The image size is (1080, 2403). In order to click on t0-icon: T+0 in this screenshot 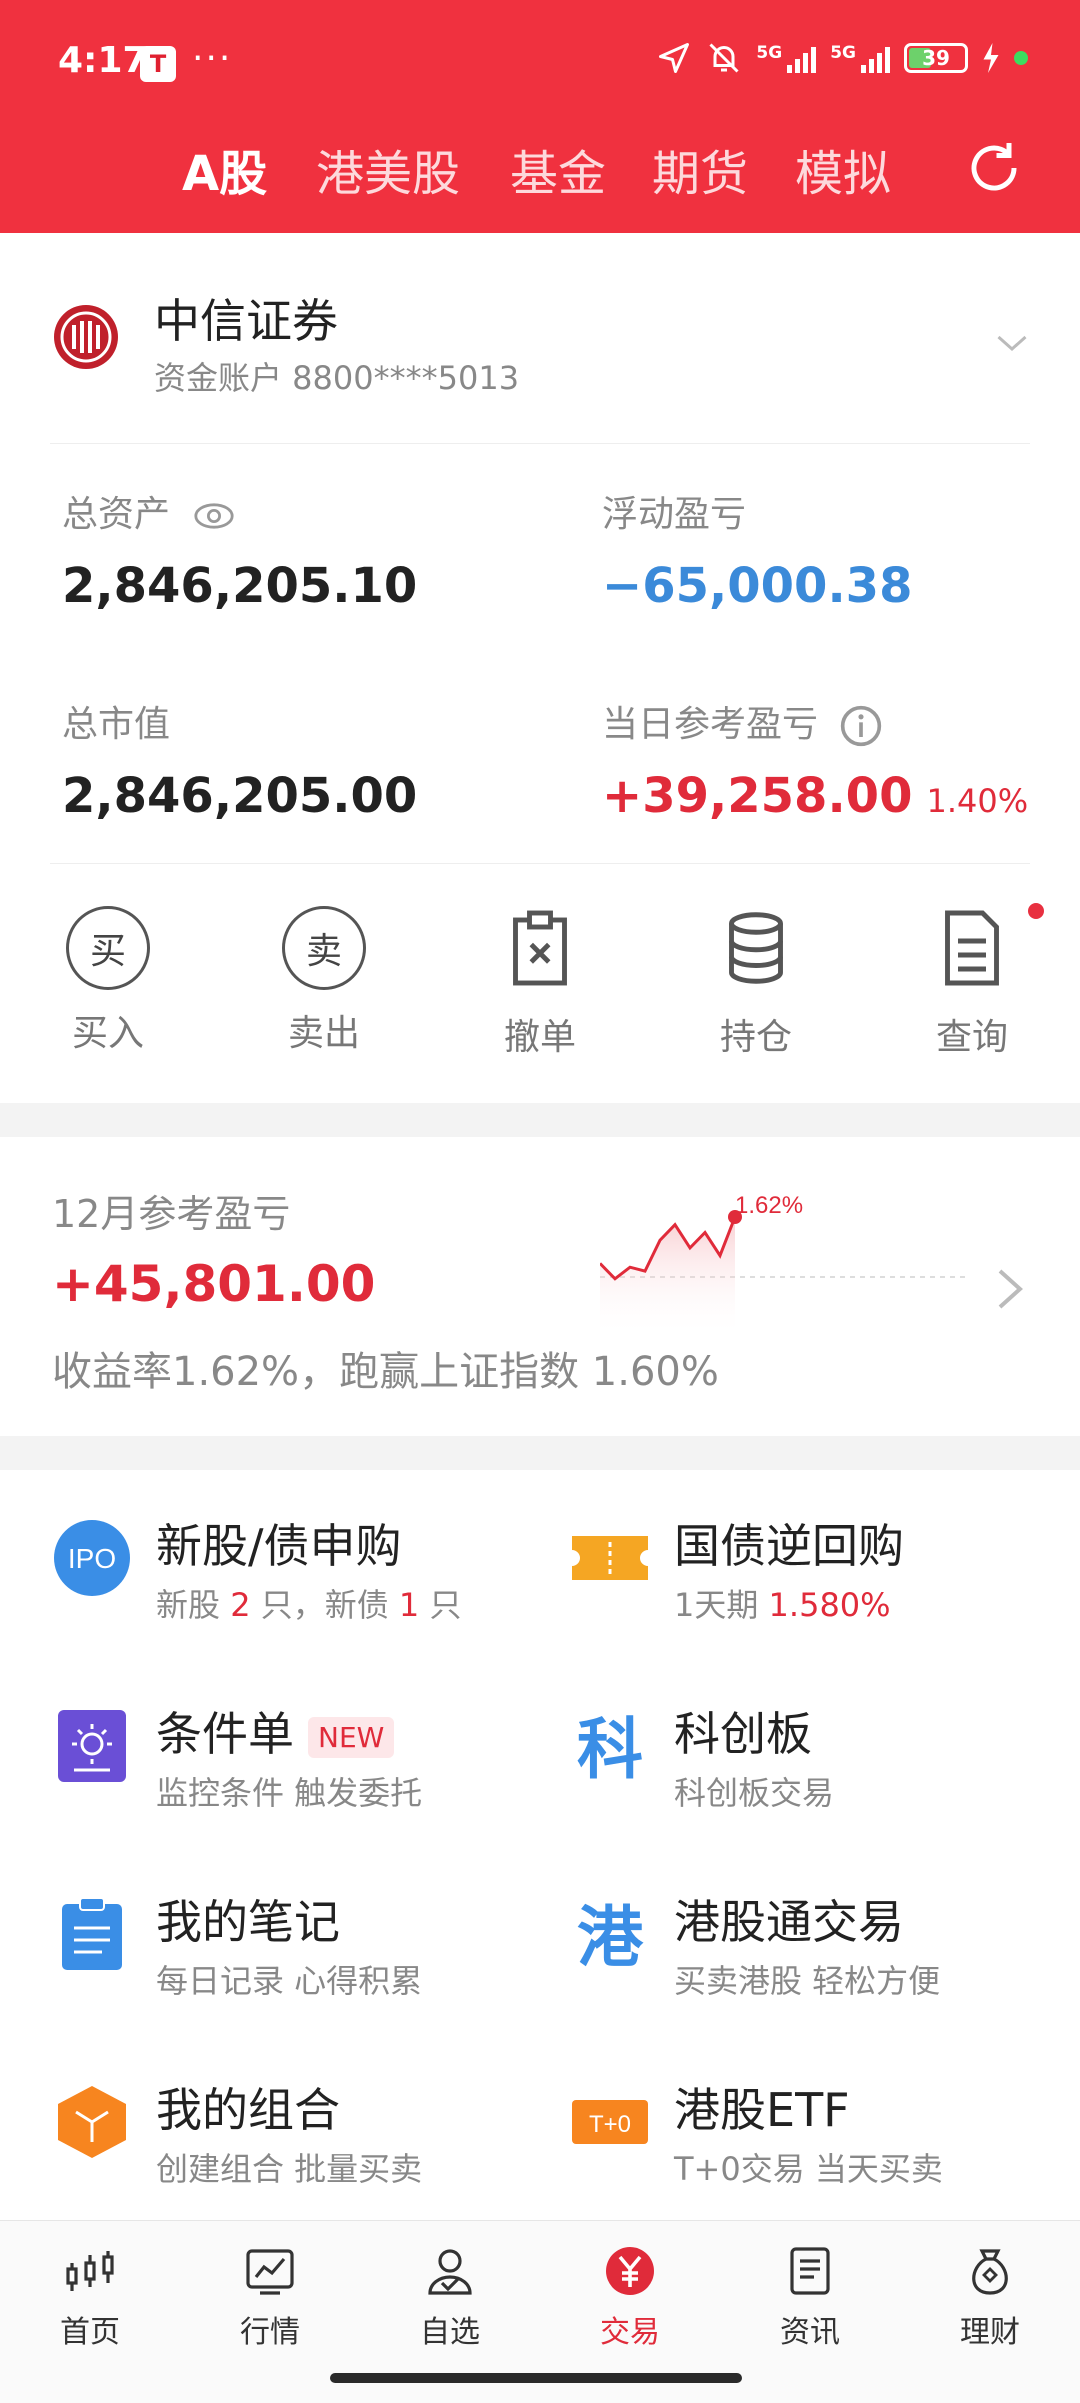, I will do `click(610, 2122)`.